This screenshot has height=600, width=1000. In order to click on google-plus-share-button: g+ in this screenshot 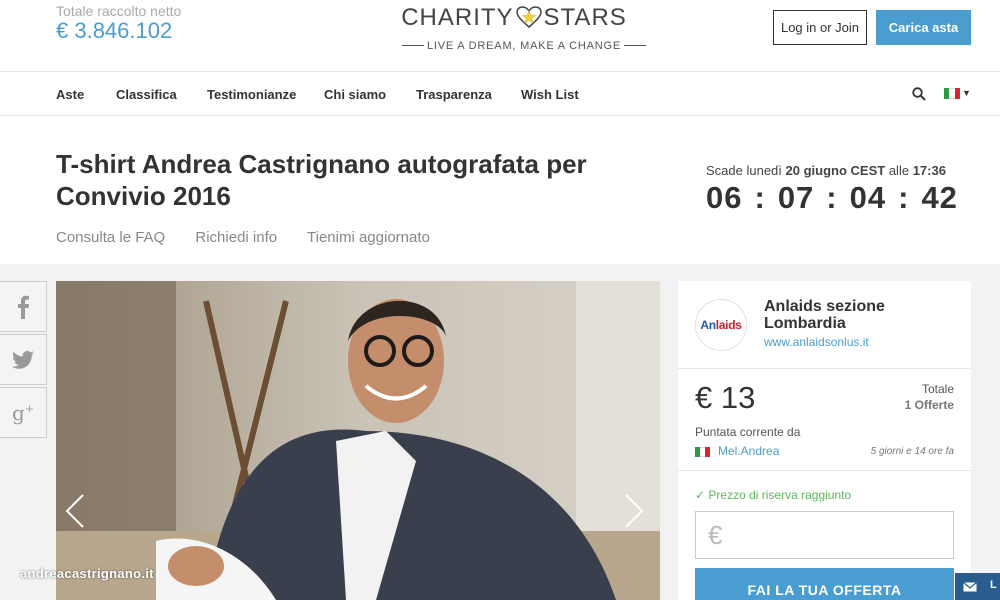, I will do `click(23, 412)`.